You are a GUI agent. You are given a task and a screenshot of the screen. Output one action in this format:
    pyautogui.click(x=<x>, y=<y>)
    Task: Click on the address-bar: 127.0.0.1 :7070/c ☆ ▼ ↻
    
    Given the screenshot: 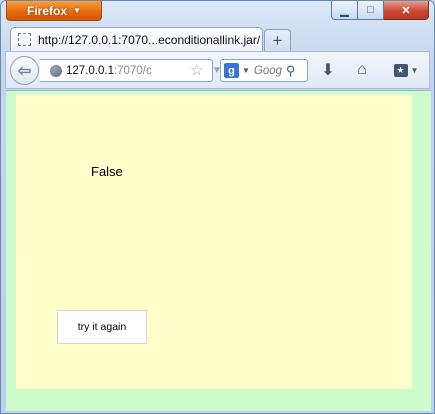 What is the action you would take?
    pyautogui.click(x=140, y=70)
    